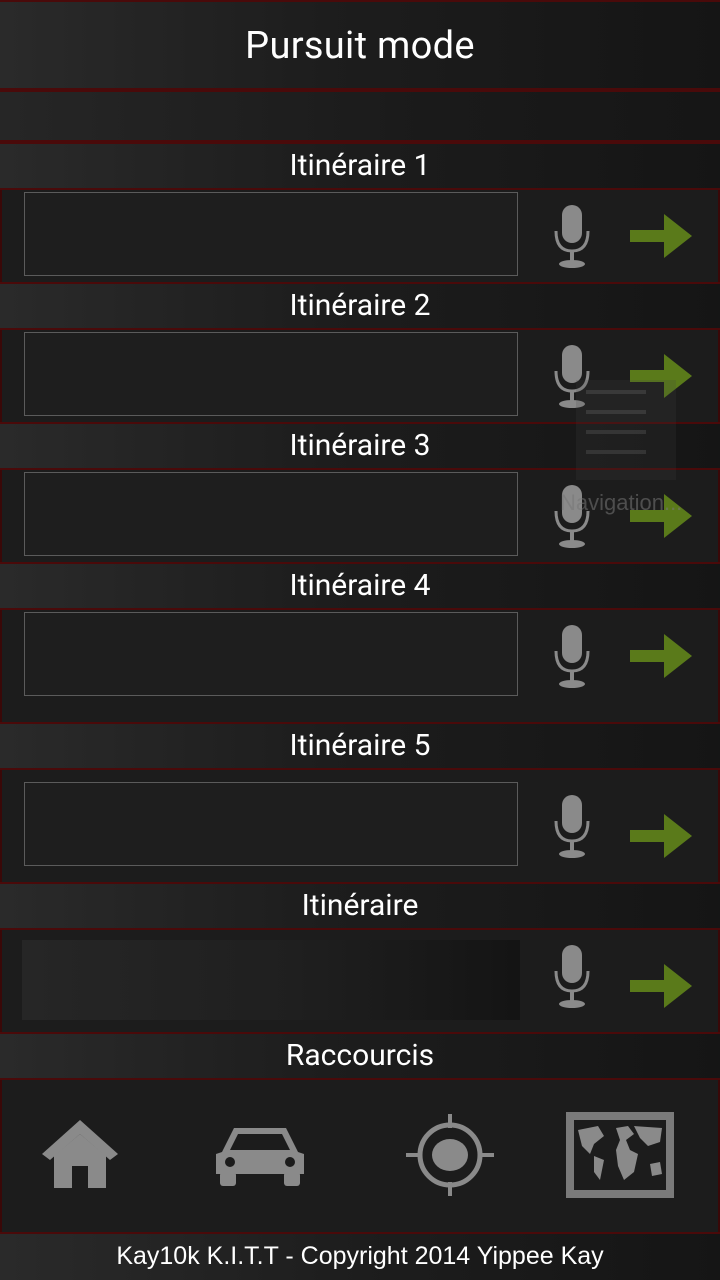 The width and height of the screenshot is (720, 1280). What do you see at coordinates (360, 586) in the screenshot?
I see `route-4-label: Itinéraire 4` at bounding box center [360, 586].